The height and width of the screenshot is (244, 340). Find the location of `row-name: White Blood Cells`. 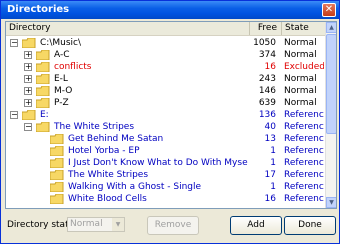

row-name: White Blood Cells is located at coordinates (107, 199).